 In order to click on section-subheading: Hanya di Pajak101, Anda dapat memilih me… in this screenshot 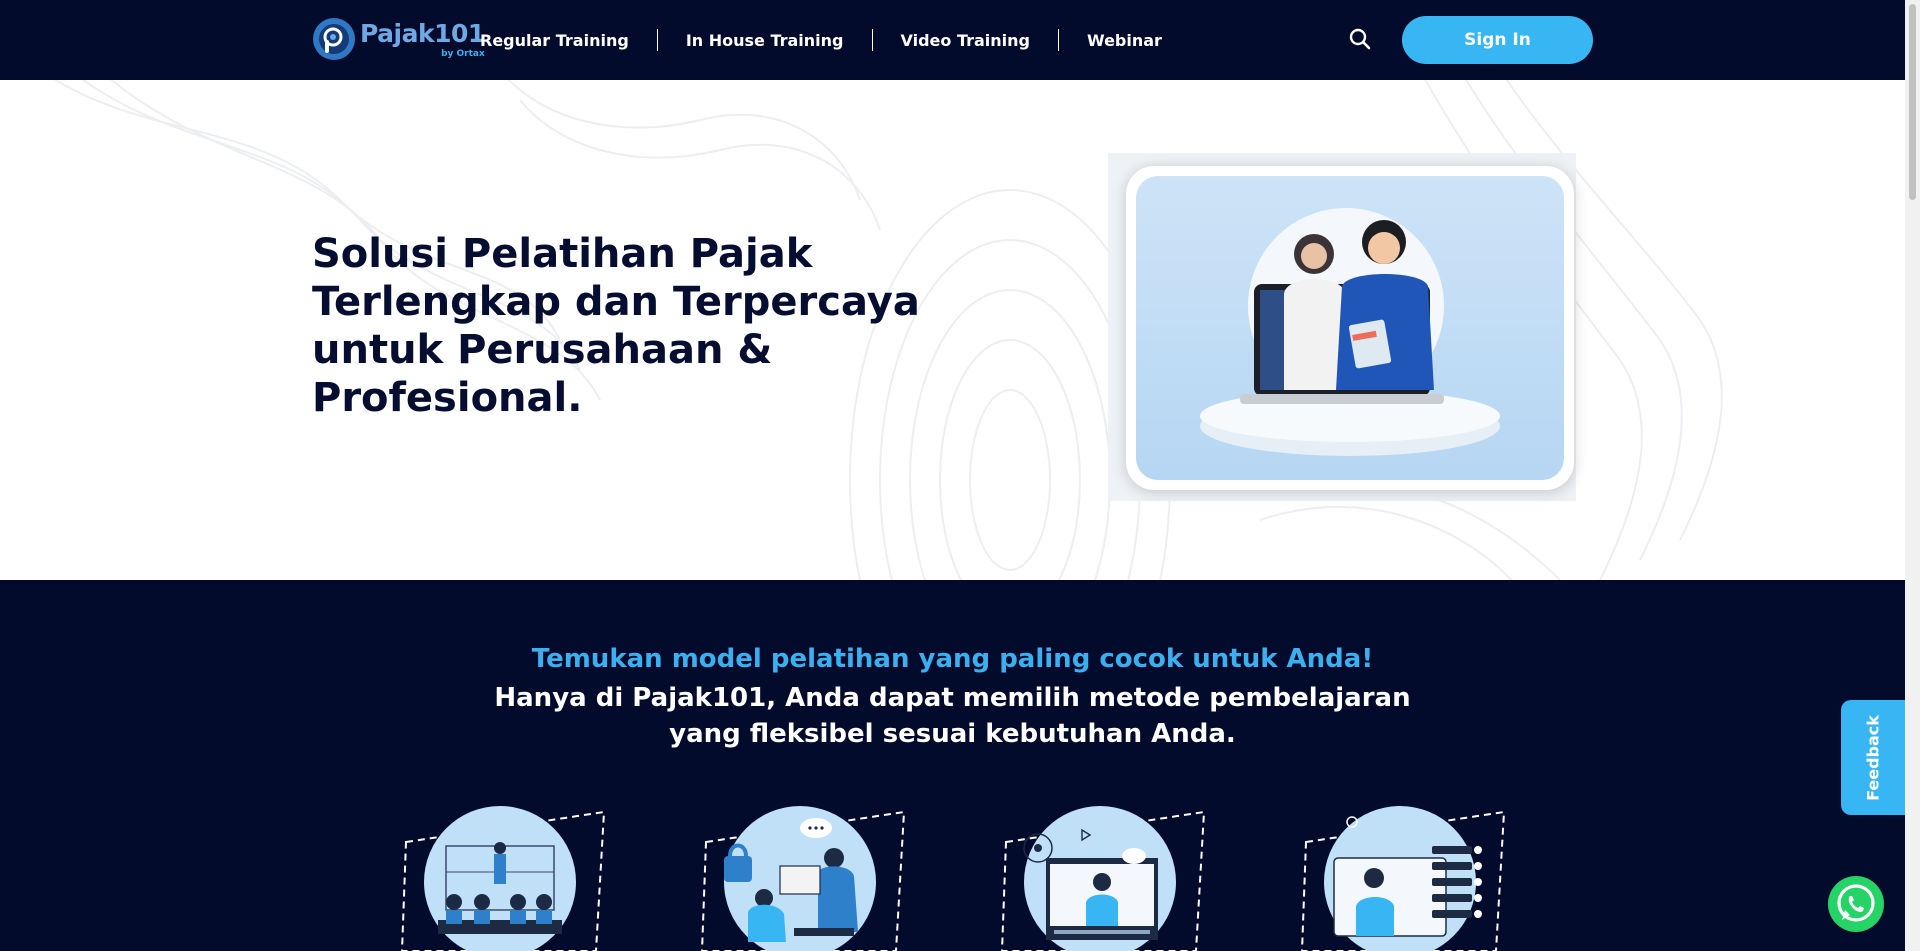, I will do `click(952, 716)`.